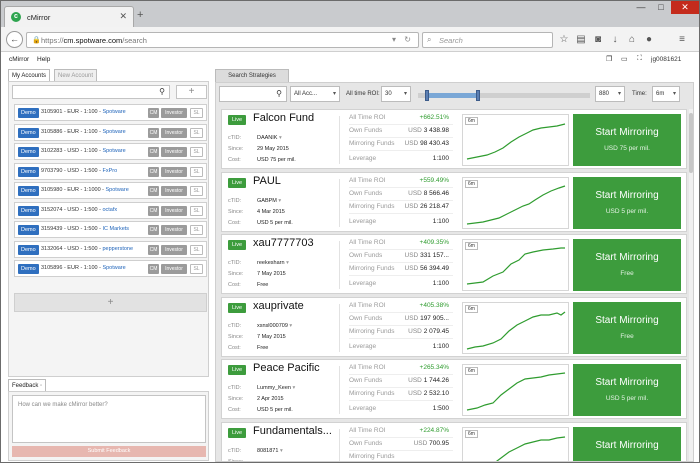 This screenshot has height=463, width=700. Describe the element at coordinates (487, 40) in the screenshot. I see `browser-search-box: ⌕ Search` at that location.